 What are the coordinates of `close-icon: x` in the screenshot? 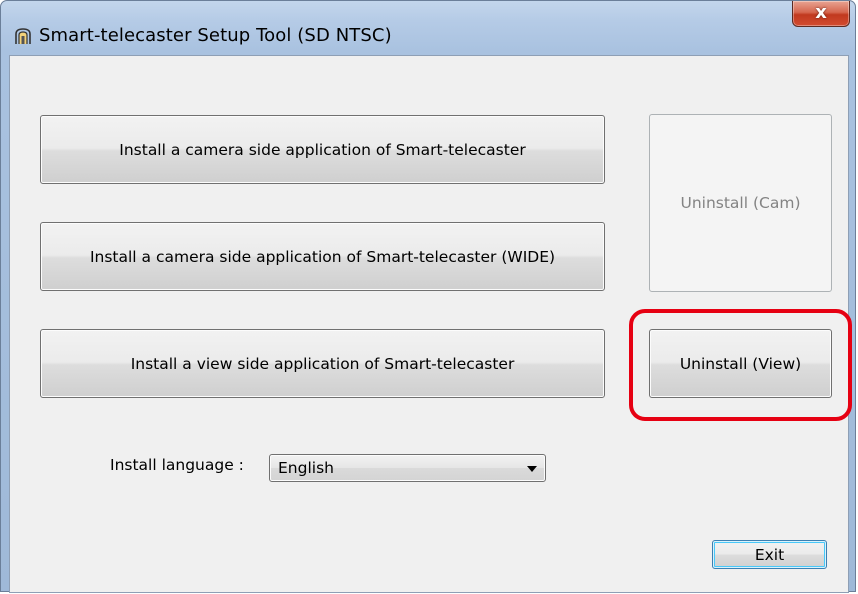 It's located at (821, 12).